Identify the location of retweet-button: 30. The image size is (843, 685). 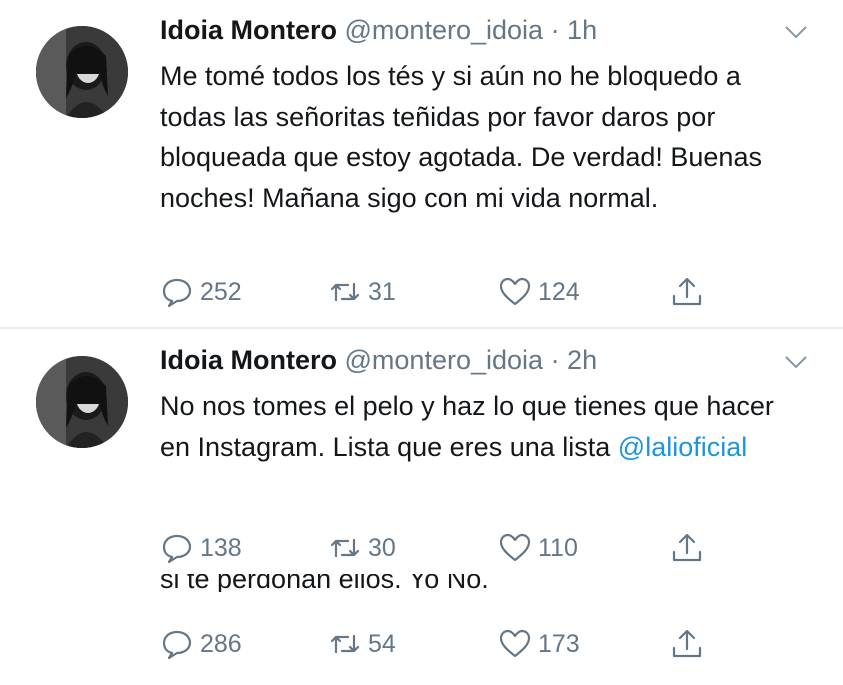
(362, 548).